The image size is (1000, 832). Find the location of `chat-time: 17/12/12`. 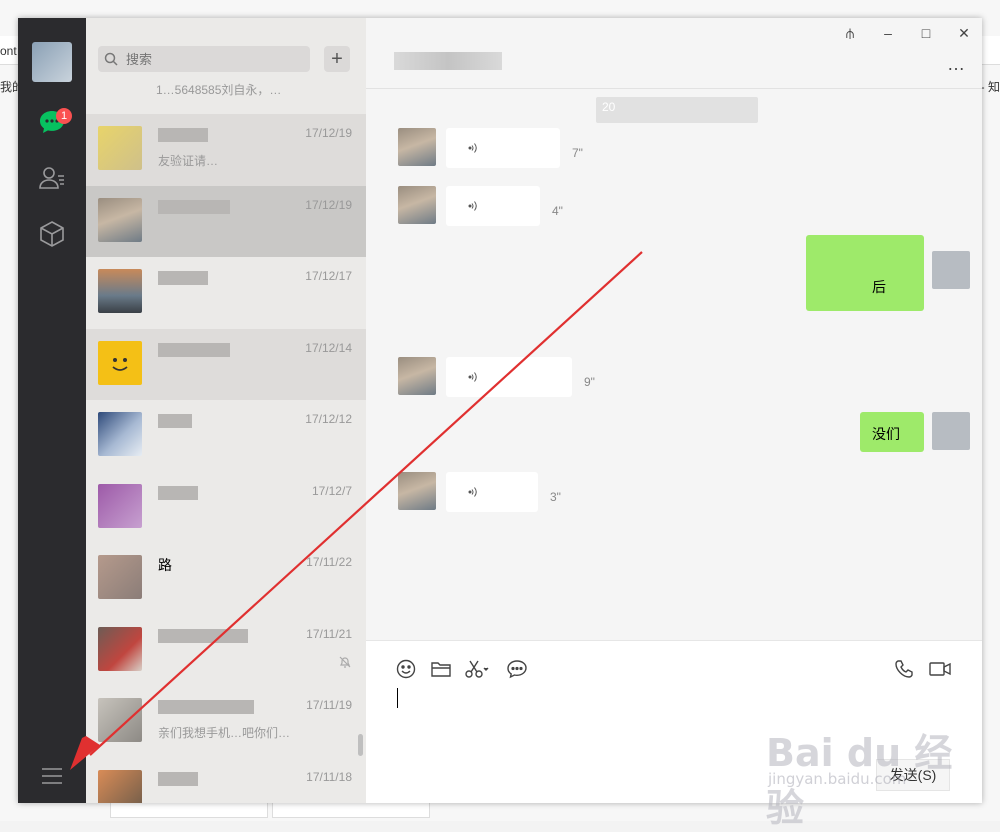

chat-time: 17/12/12 is located at coordinates (328, 419).